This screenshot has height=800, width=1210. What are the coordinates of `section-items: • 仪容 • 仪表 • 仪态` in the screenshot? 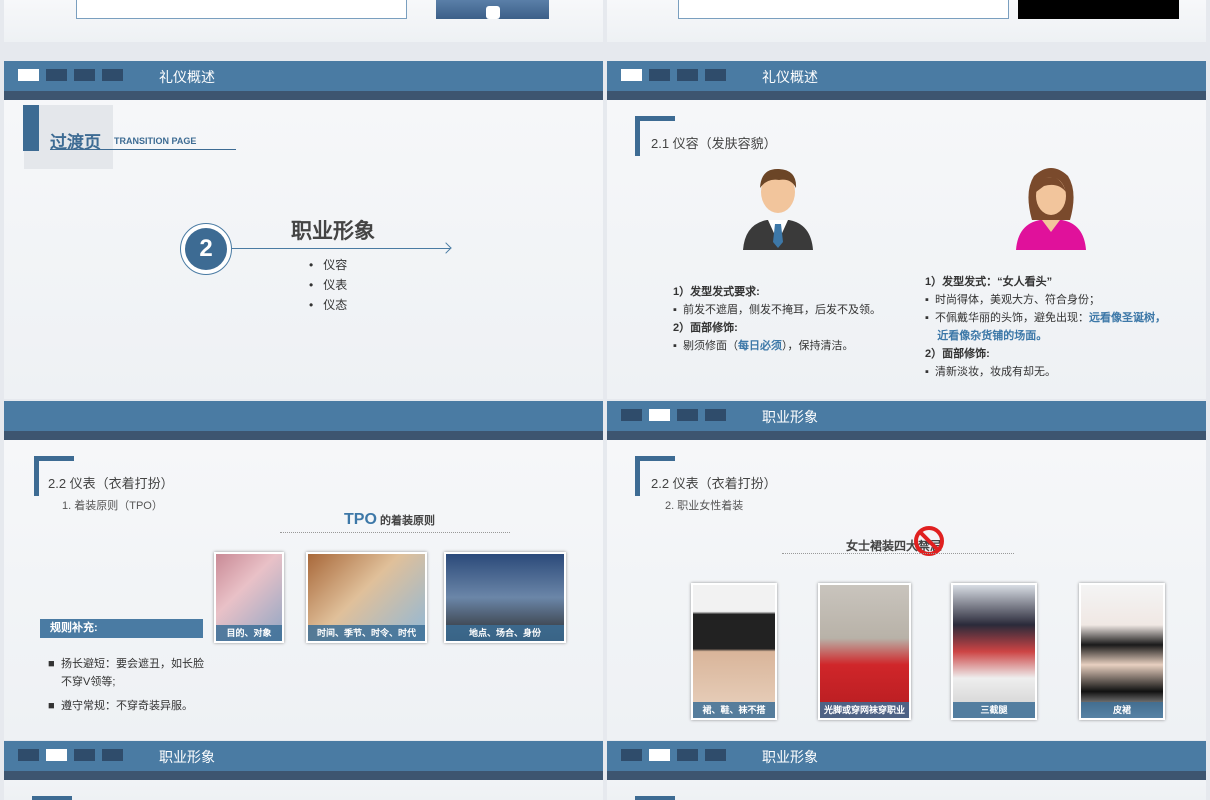 It's located at (328, 285).